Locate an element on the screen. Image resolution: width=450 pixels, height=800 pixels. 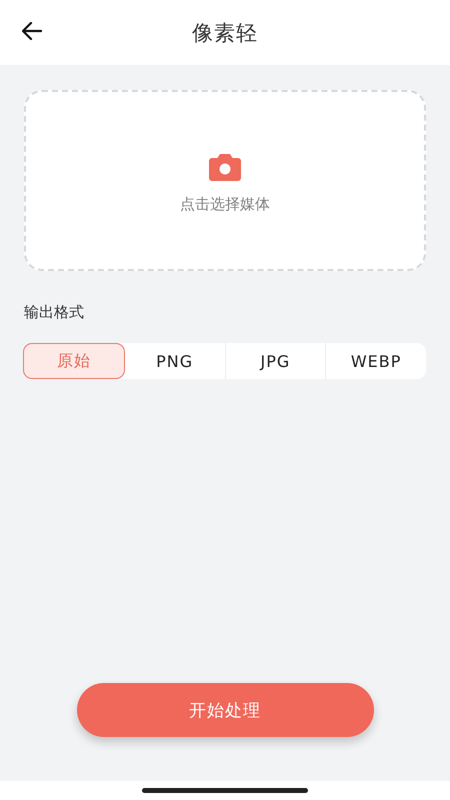
camera-icon is located at coordinates (225, 167).